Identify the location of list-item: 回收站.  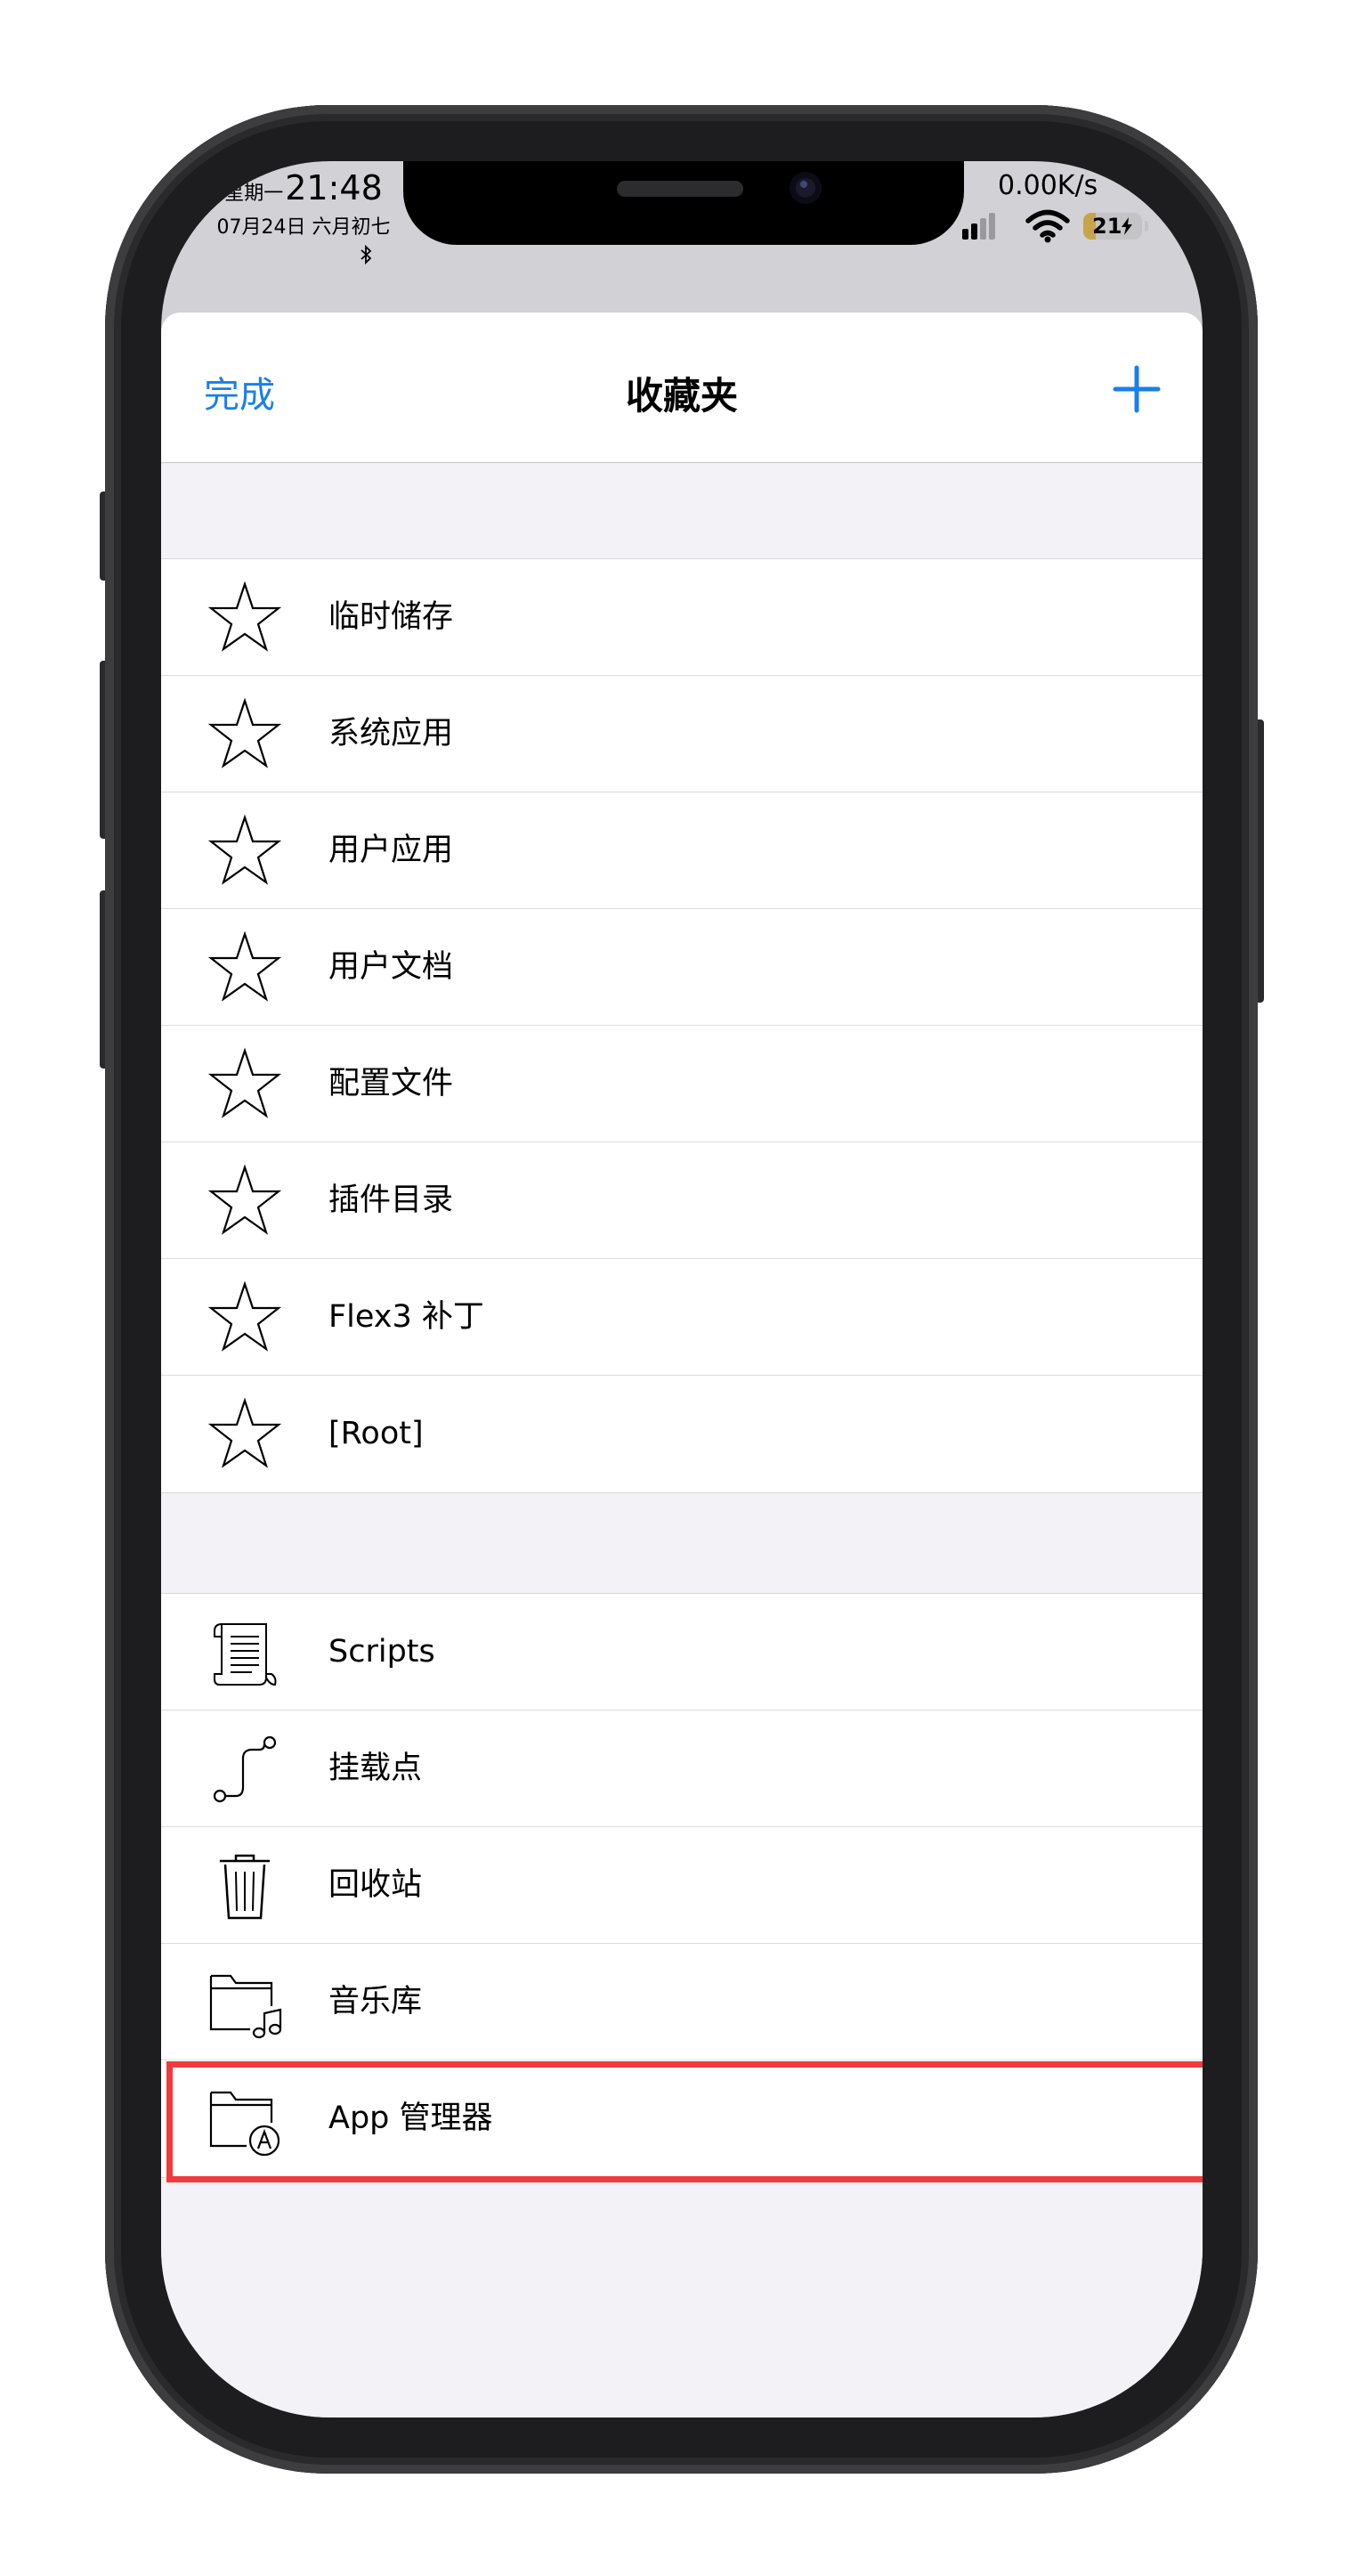
(682, 1885).